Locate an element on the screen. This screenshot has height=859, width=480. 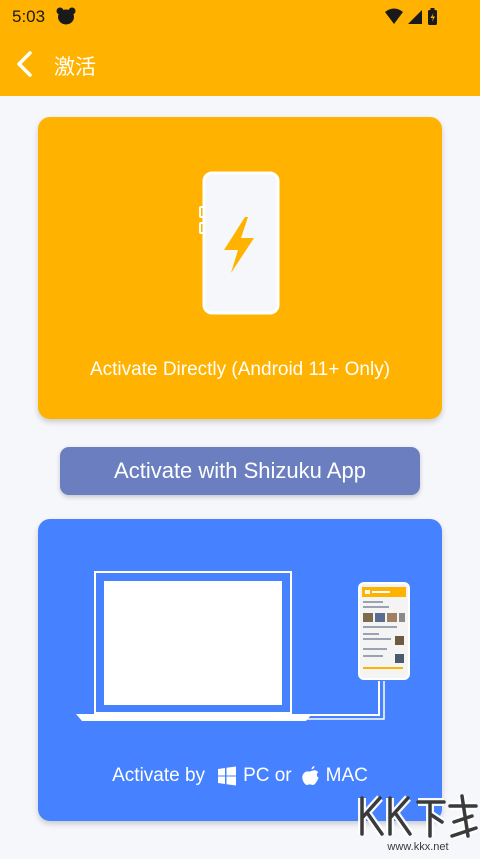
system-status-icons is located at coordinates (411, 16).